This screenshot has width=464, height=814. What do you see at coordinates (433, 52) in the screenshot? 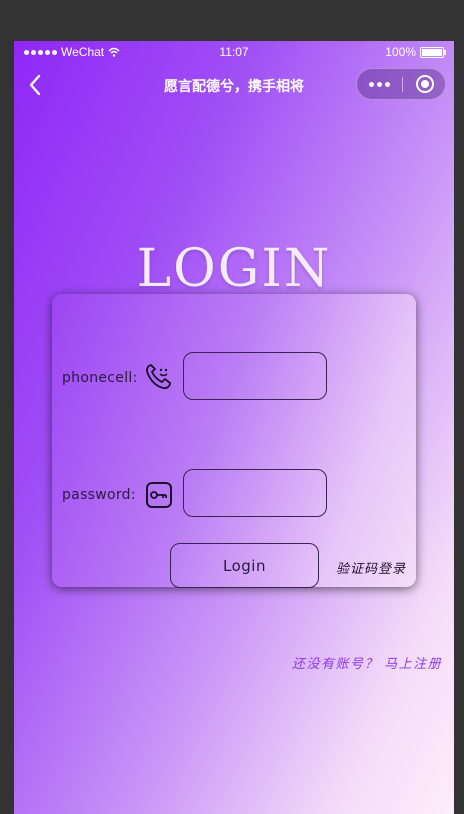
I see `battery-icon` at bounding box center [433, 52].